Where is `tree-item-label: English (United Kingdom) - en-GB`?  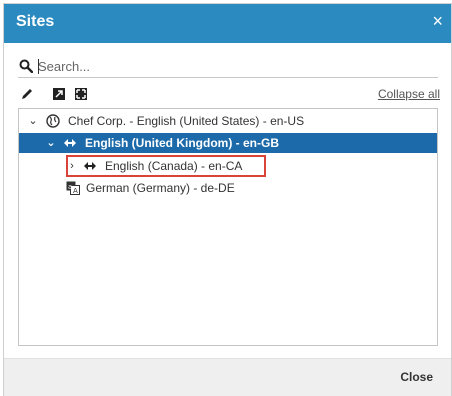
tree-item-label: English (United Kingdom) - en-GB is located at coordinates (182, 143).